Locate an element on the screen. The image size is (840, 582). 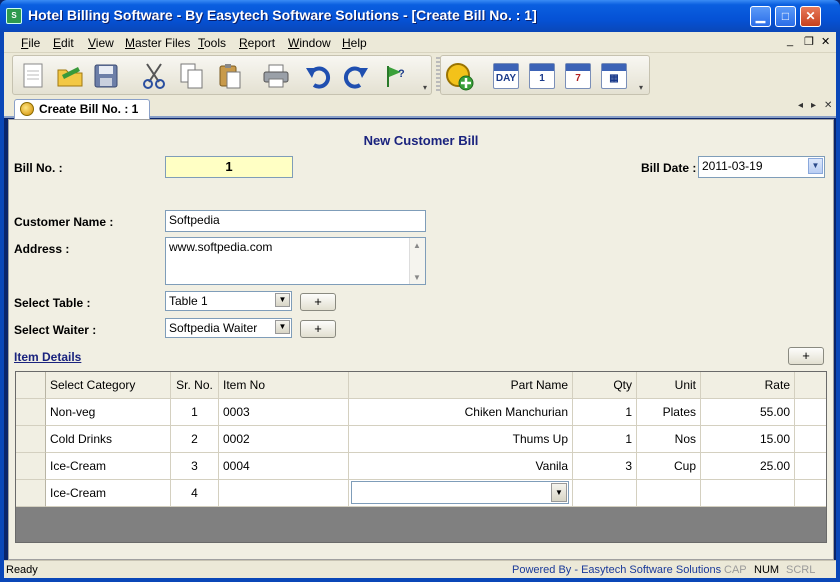
address-scrollbar: ▲ ▼ is located at coordinates (417, 261).